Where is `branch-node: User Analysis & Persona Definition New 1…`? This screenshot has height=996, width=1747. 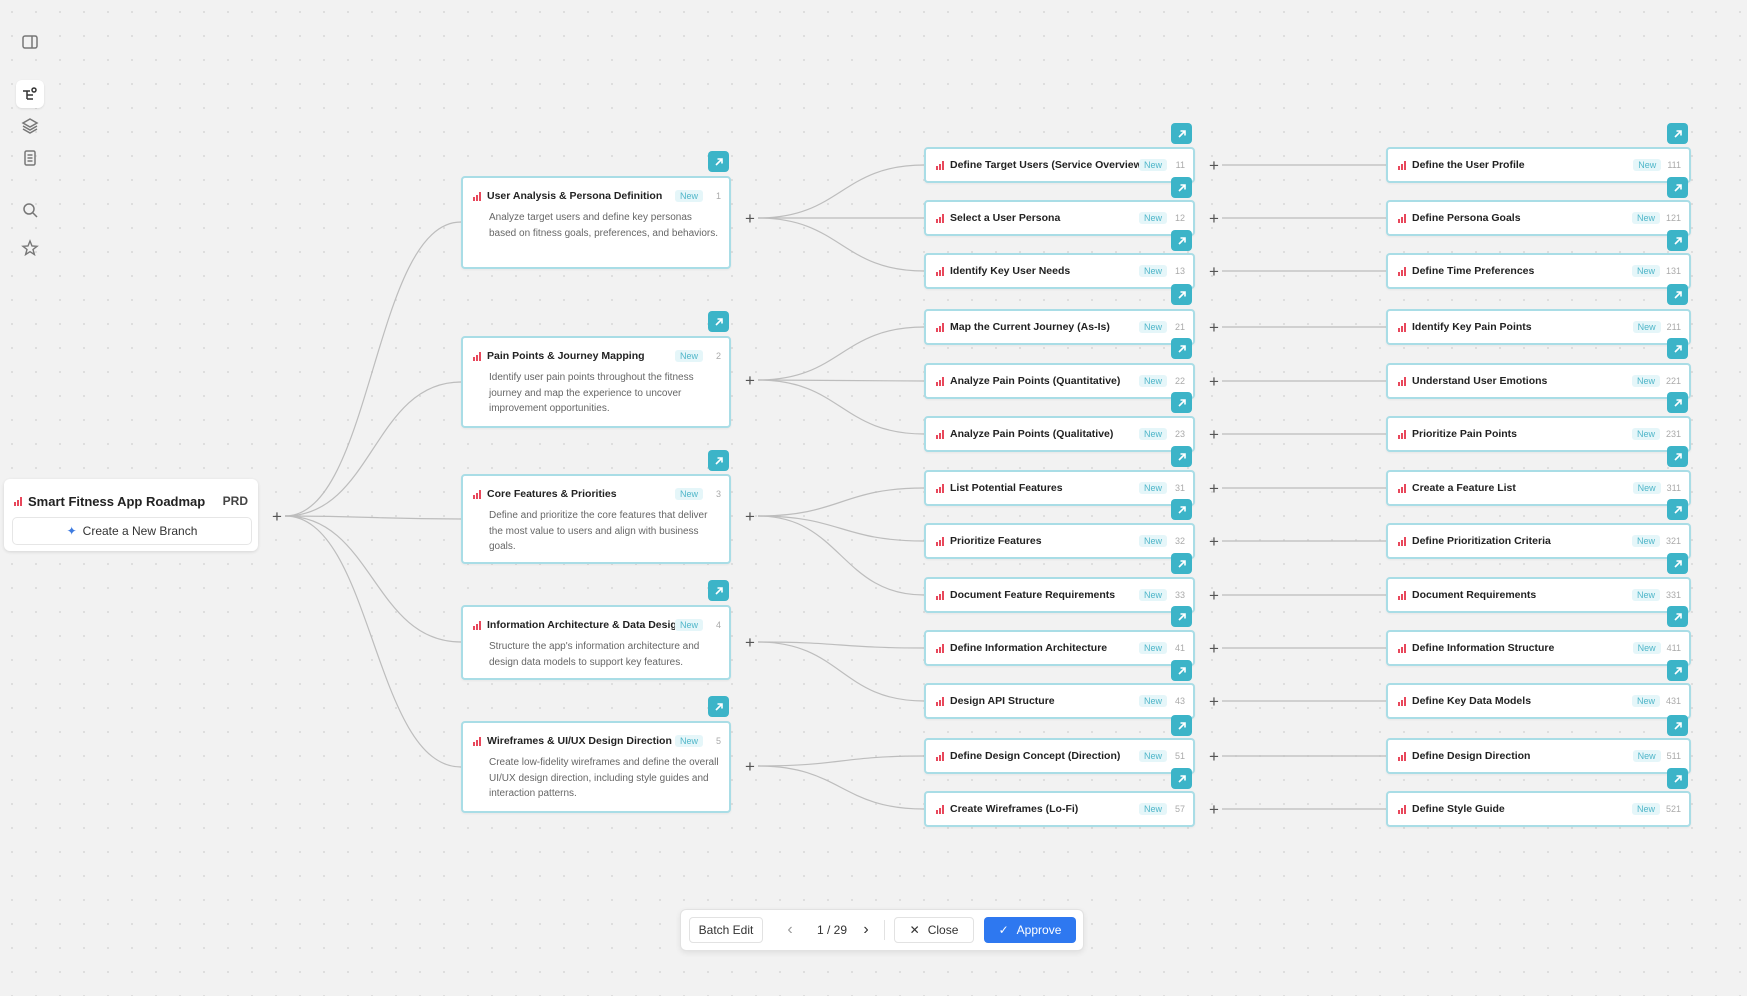 branch-node: User Analysis & Persona Definition New 1… is located at coordinates (596, 222).